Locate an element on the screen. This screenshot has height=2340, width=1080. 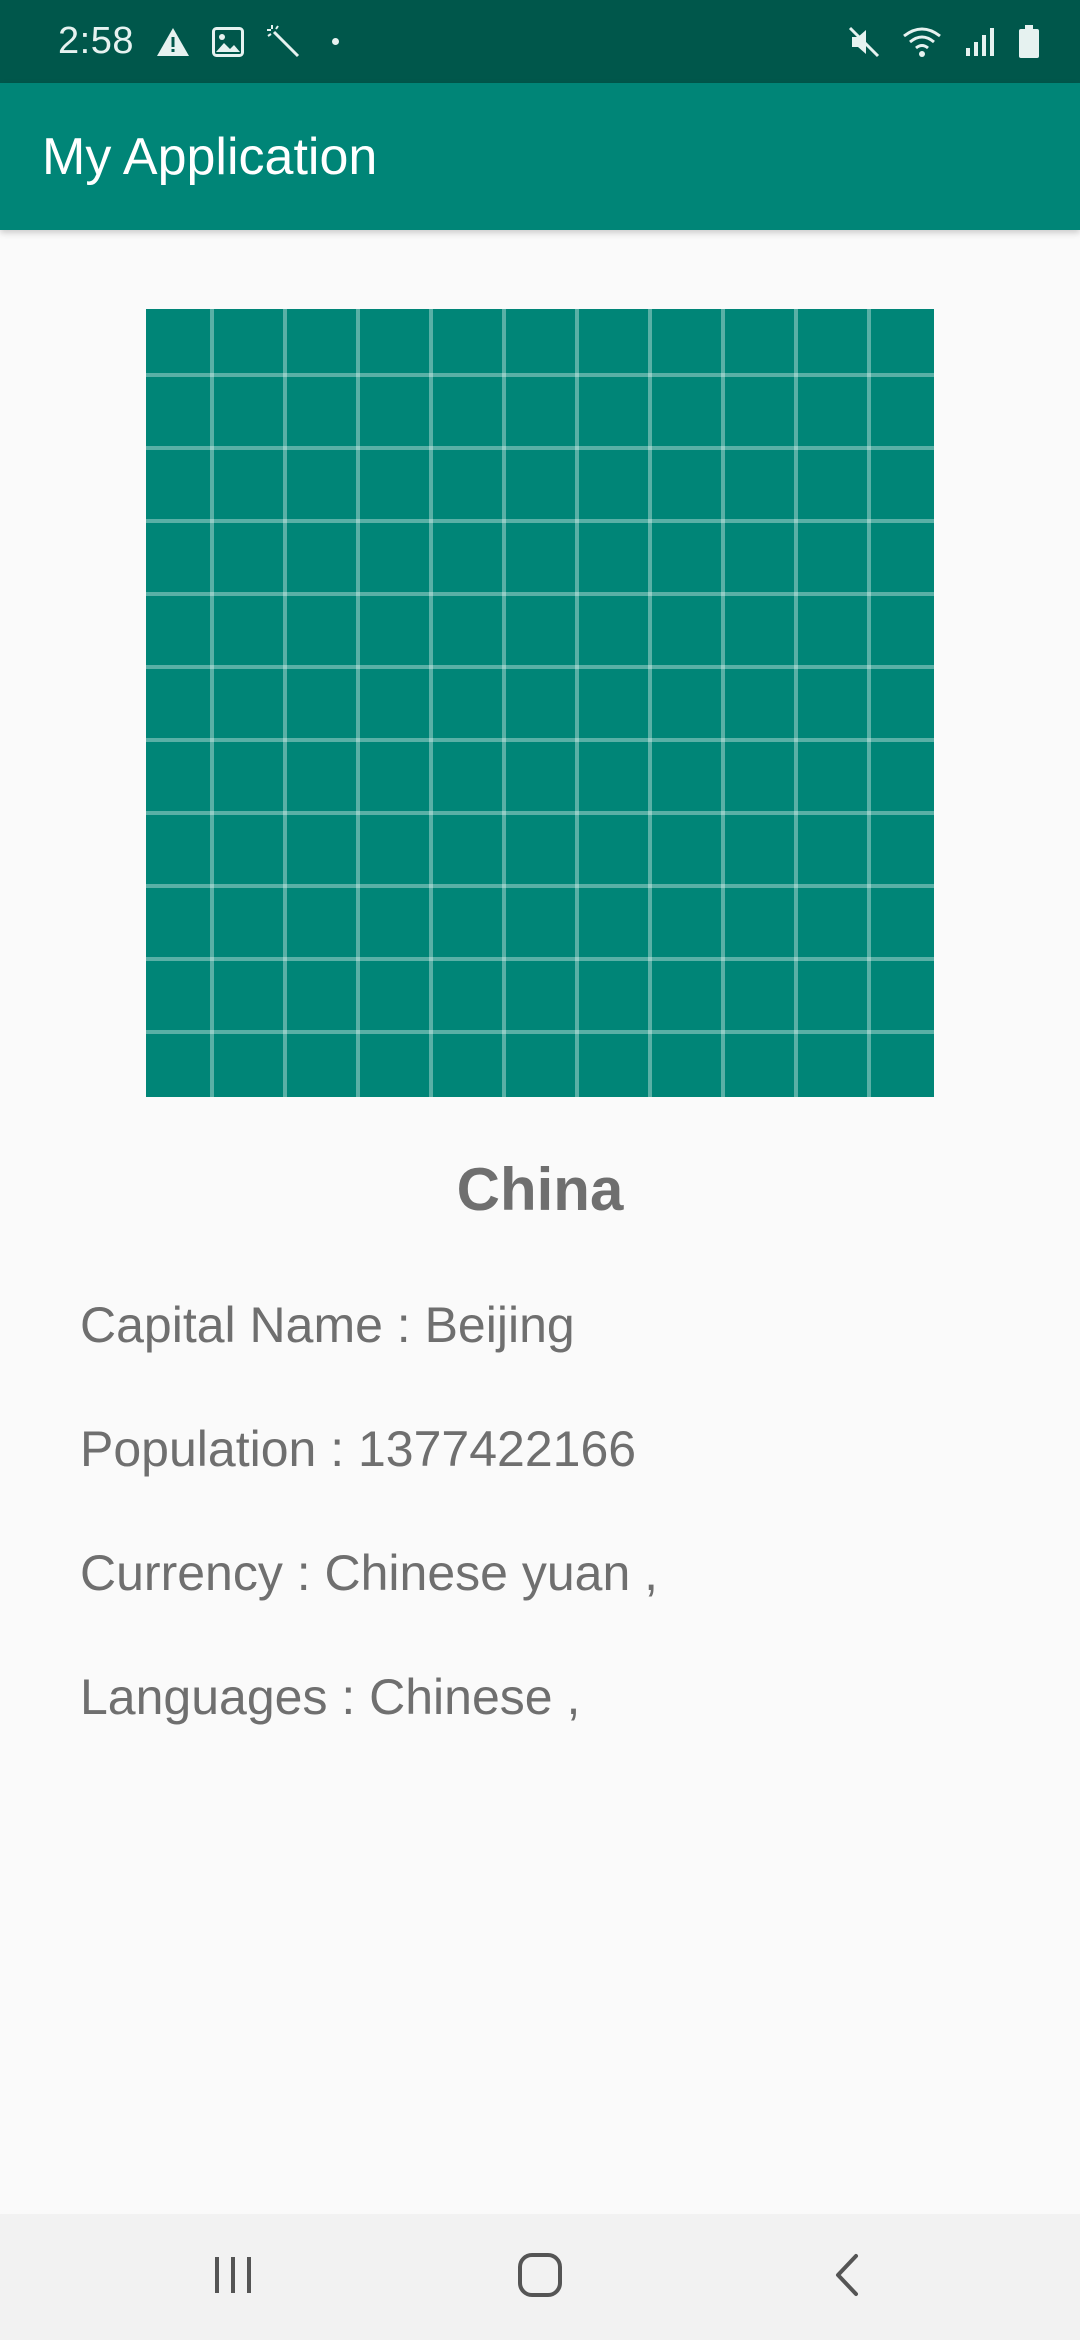
mute-icon is located at coordinates (864, 42).